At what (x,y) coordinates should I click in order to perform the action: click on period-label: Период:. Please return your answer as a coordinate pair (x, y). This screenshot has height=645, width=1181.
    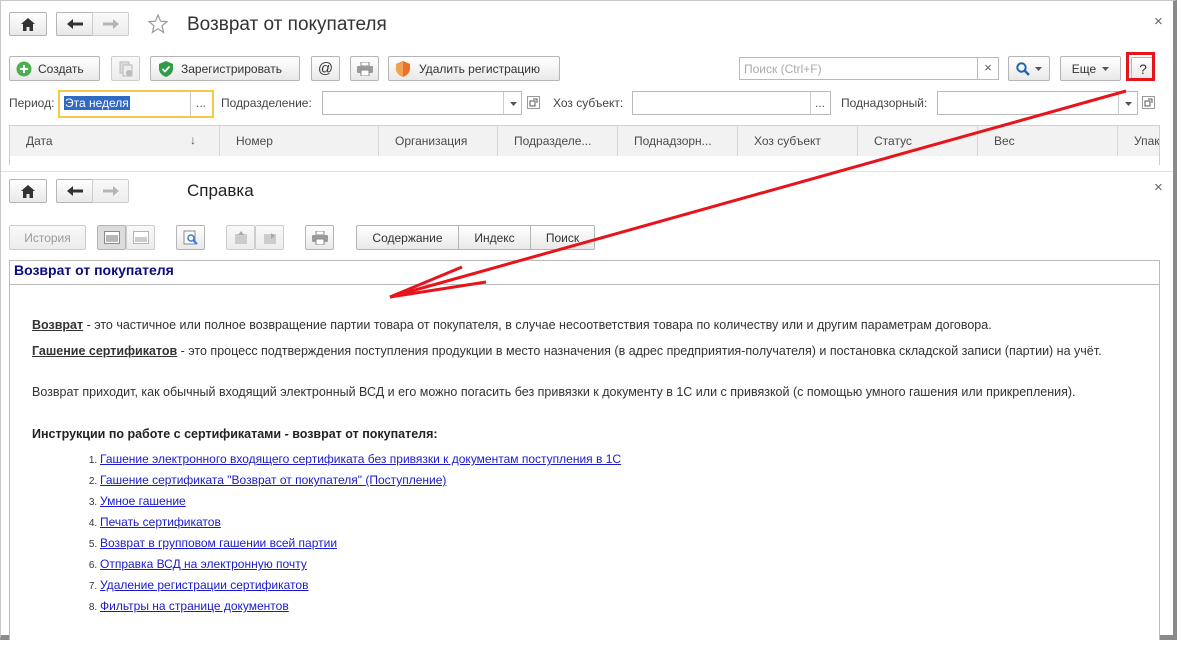
    Looking at the image, I should click on (32, 103).